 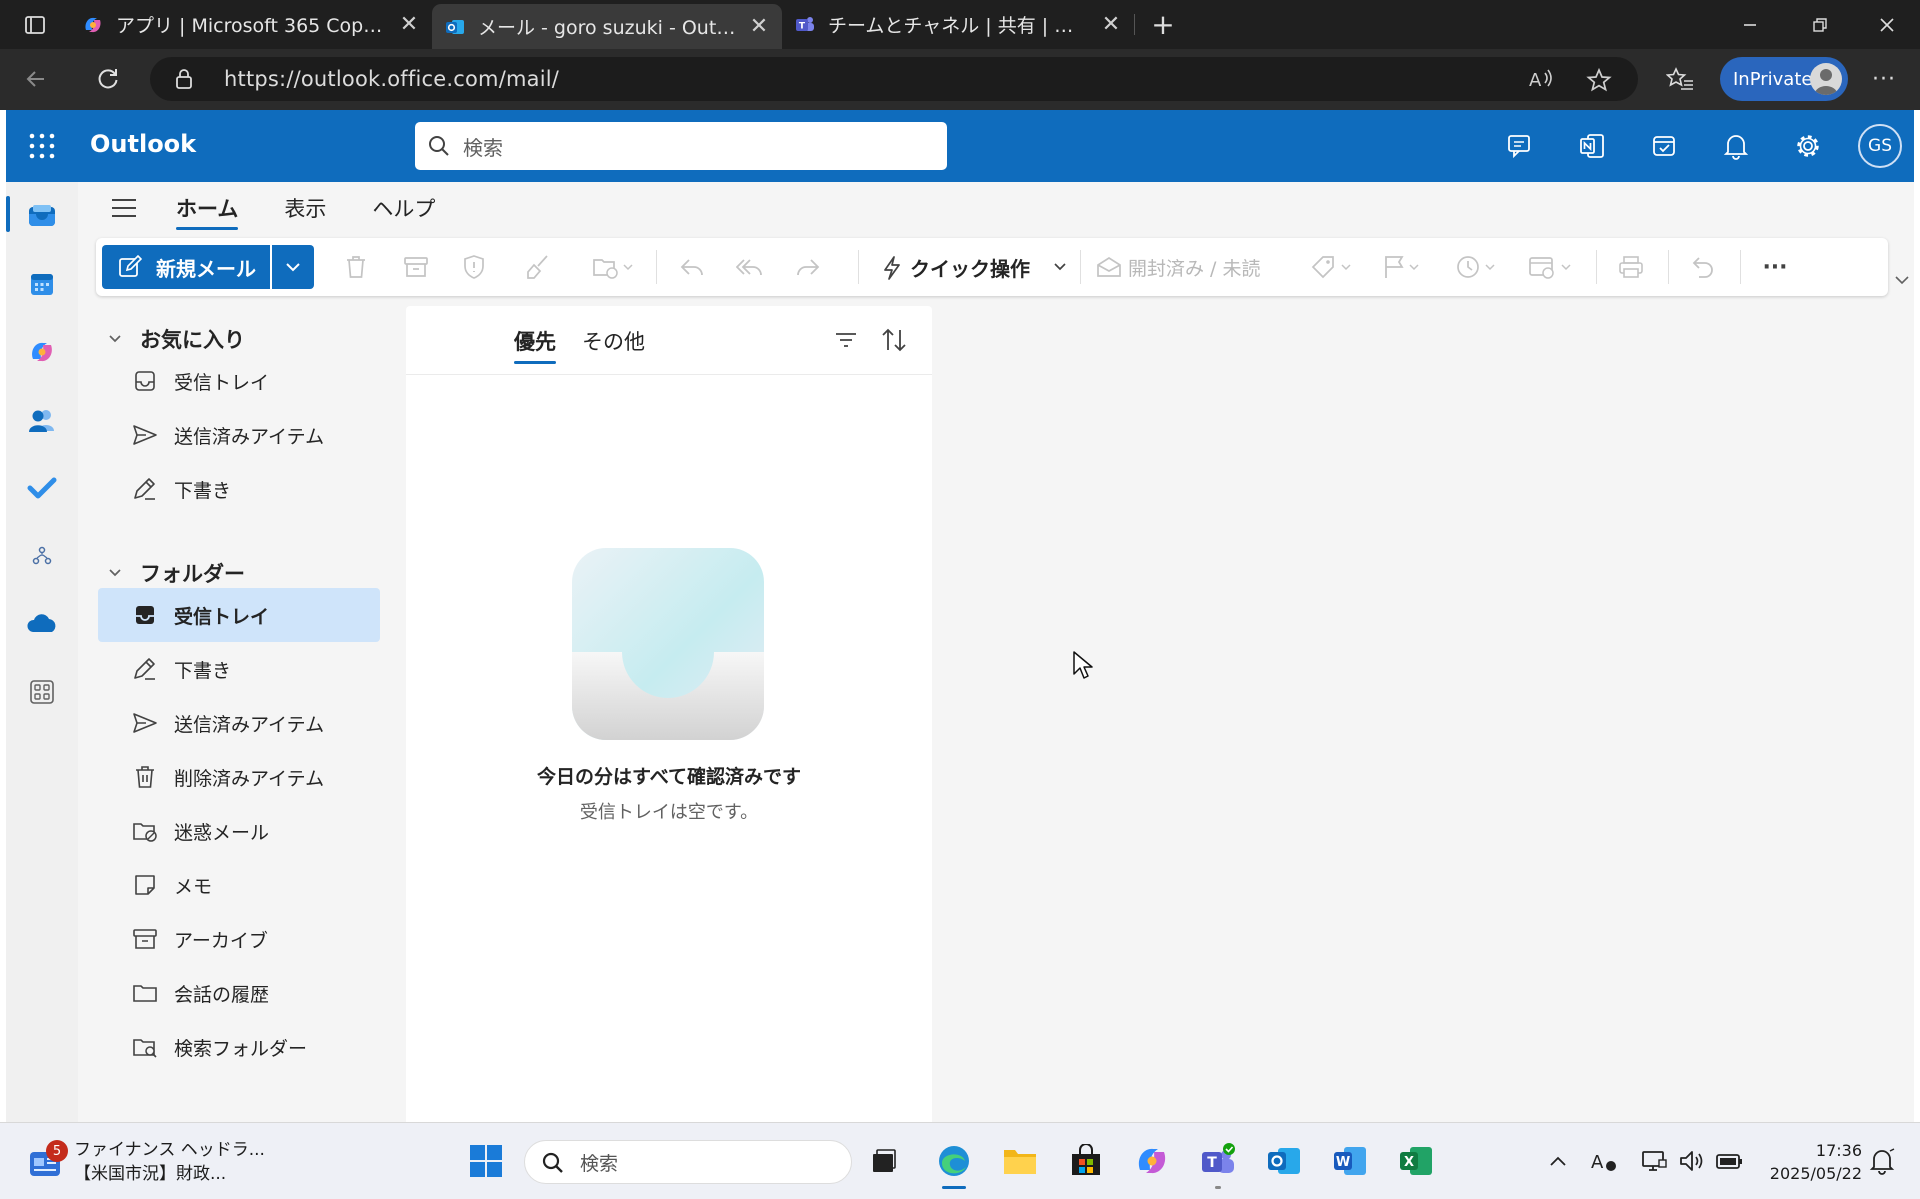 What do you see at coordinates (1176, 267) in the screenshot?
I see `mark-read-unread-button: 開封済み / 未読` at bounding box center [1176, 267].